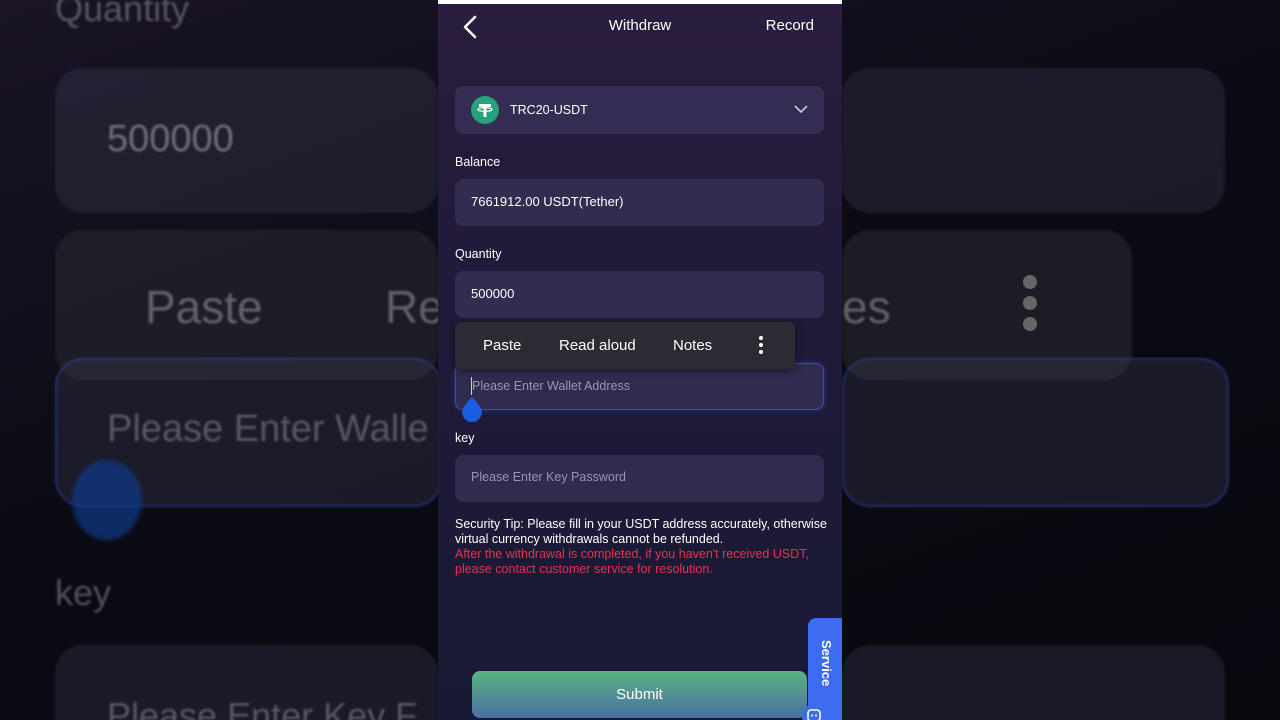 The width and height of the screenshot is (1280, 720). I want to click on service-label: Service, so click(826, 663).